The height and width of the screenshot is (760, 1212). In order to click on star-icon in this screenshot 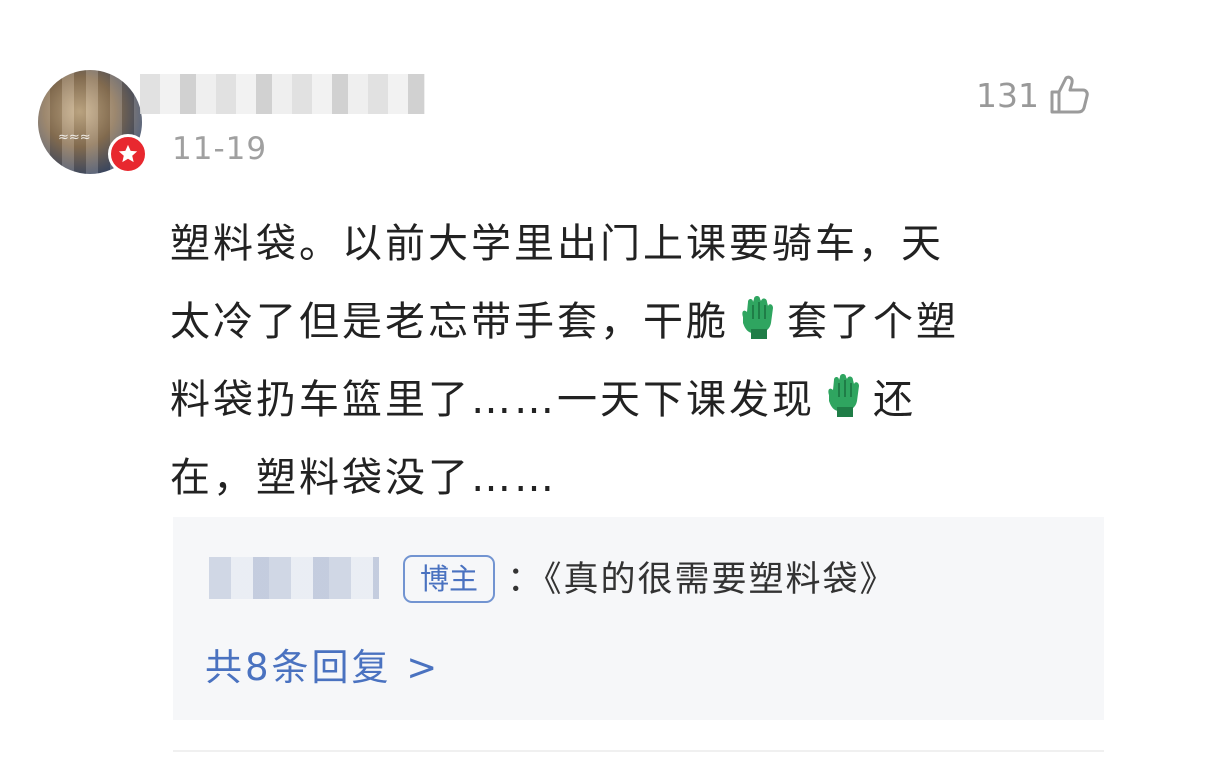, I will do `click(128, 153)`.